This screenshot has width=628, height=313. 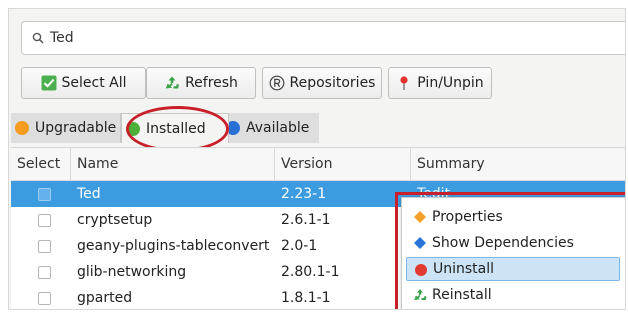 I want to click on tab-installed-label: Installed, so click(x=176, y=128).